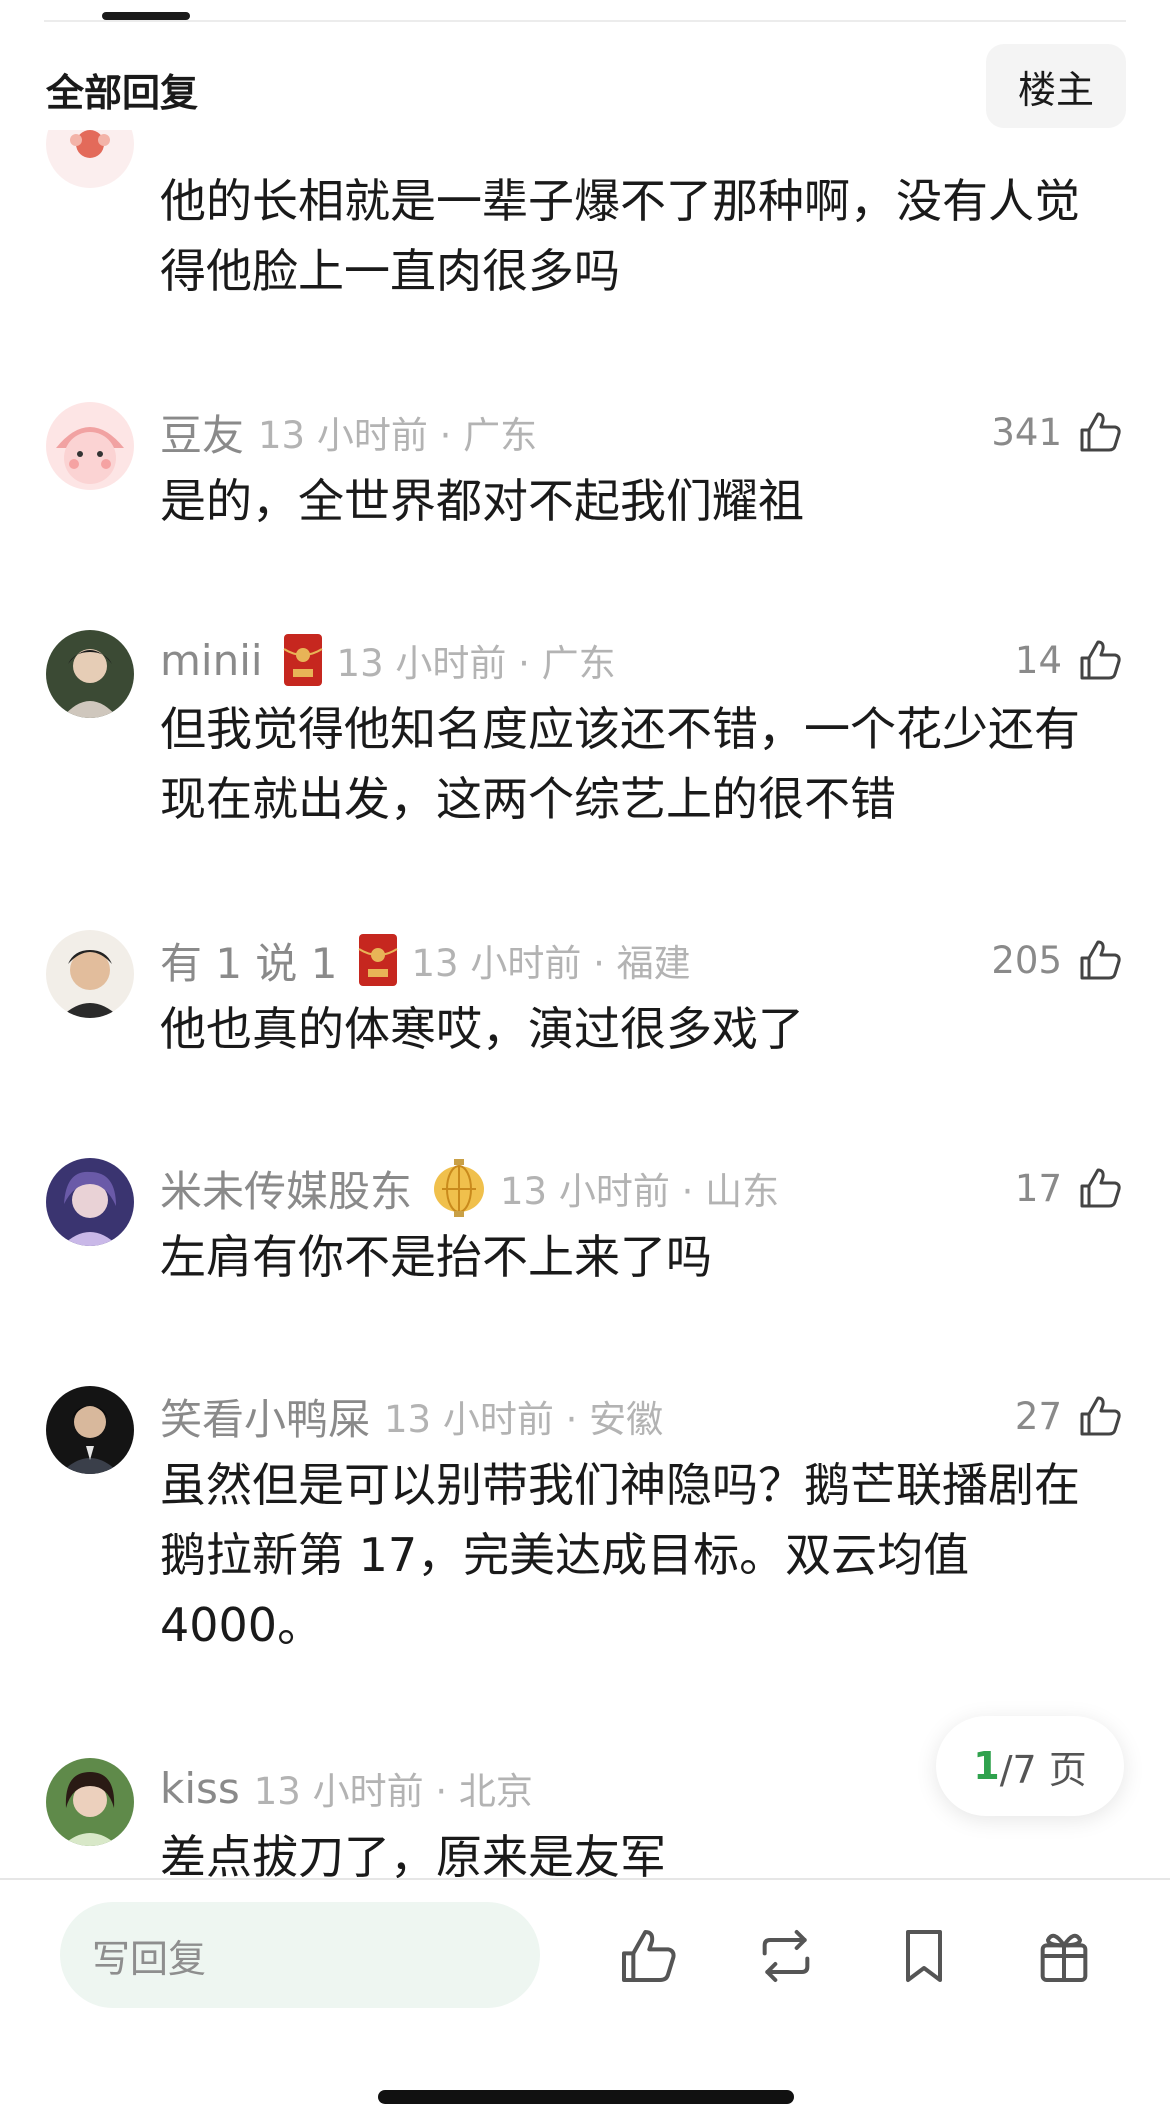  Describe the element at coordinates (585, 2002) in the screenshot. I see `bottom-action-bar: 写回复` at that location.